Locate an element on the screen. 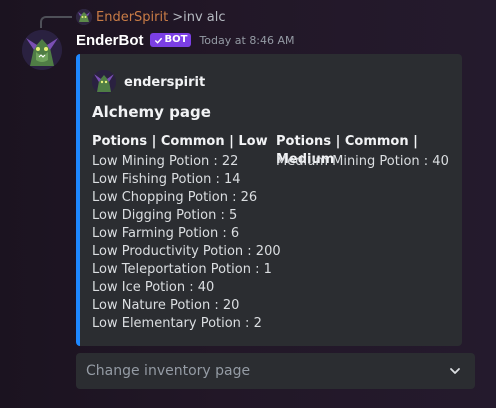 The width and height of the screenshot is (496, 408). field-line: Low Productivity Potion : 200 is located at coordinates (186, 251).